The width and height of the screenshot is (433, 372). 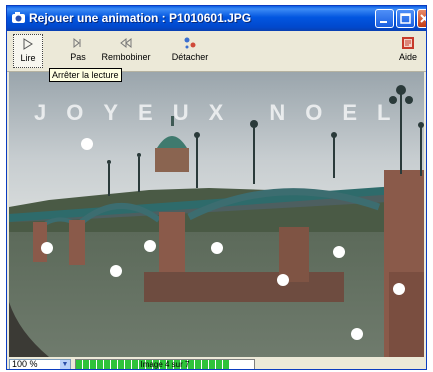 I want to click on minimize-button, so click(x=384, y=18).